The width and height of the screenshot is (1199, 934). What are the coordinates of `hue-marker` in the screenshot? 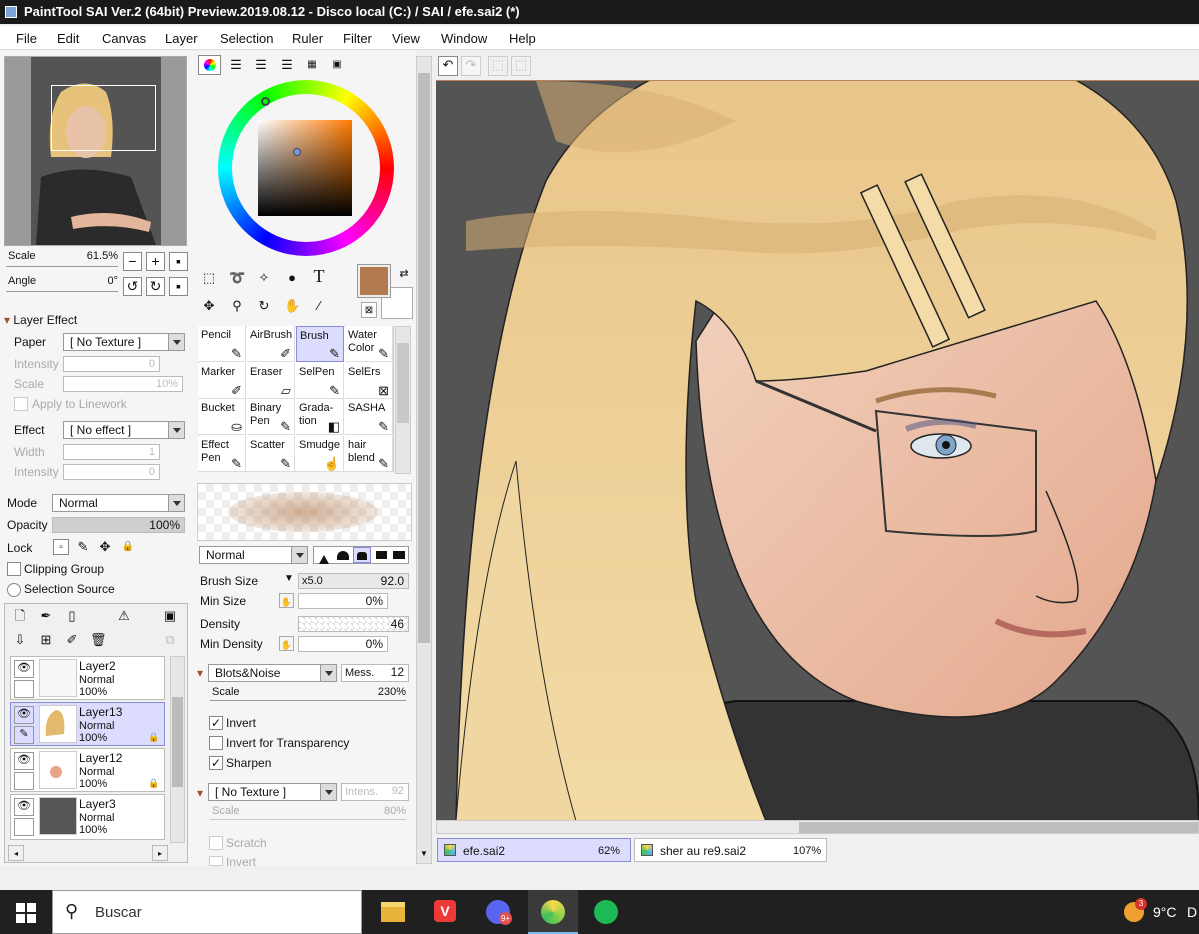 It's located at (265, 101).